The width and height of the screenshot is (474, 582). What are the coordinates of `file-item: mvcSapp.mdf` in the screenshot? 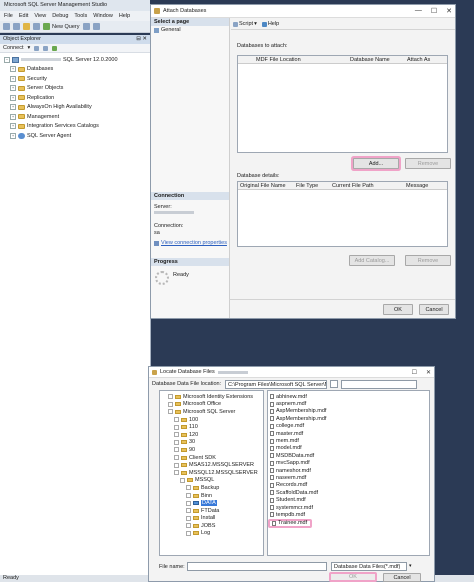 It's located at (298, 463).